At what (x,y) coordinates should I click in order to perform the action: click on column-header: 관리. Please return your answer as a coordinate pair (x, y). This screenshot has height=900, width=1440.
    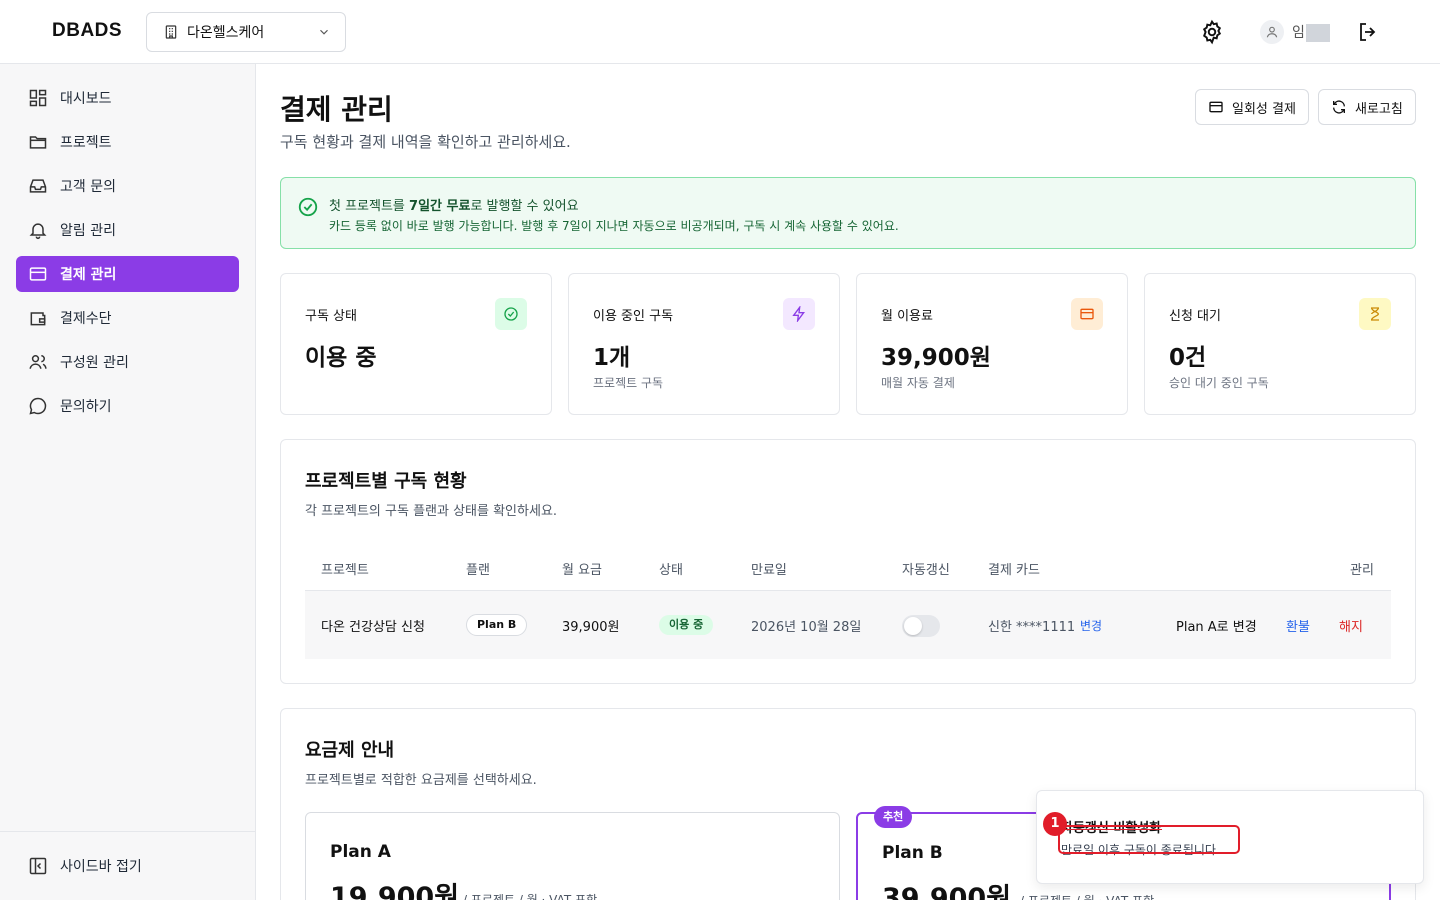
    Looking at the image, I should click on (1362, 570).